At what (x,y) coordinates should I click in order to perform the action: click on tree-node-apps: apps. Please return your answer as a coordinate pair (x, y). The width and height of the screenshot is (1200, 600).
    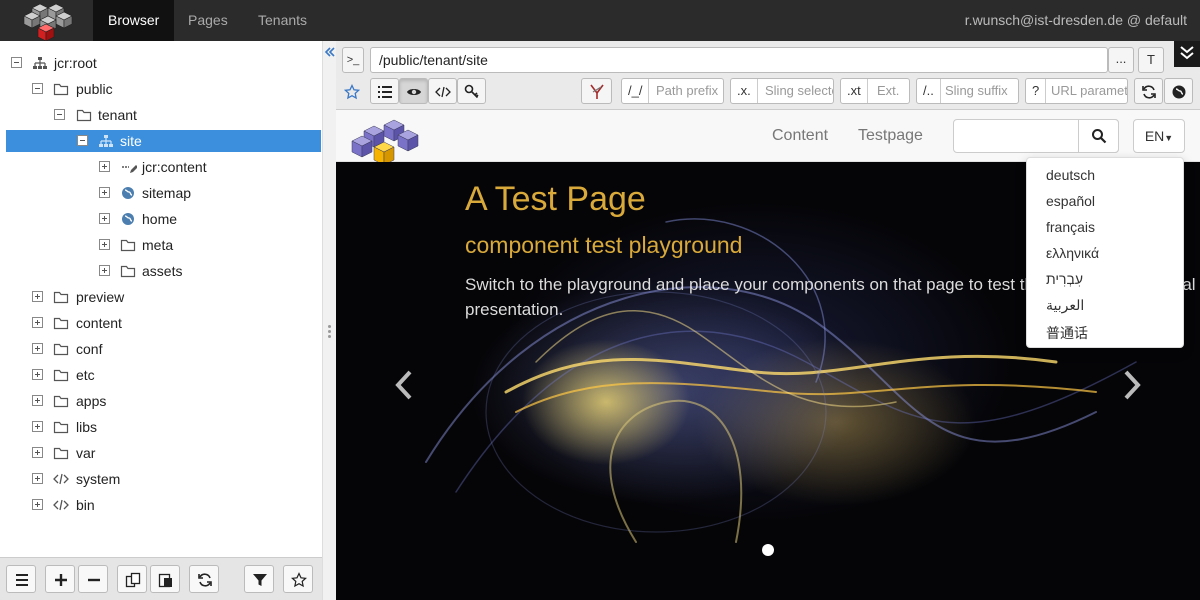
    Looking at the image, I should click on (164, 401).